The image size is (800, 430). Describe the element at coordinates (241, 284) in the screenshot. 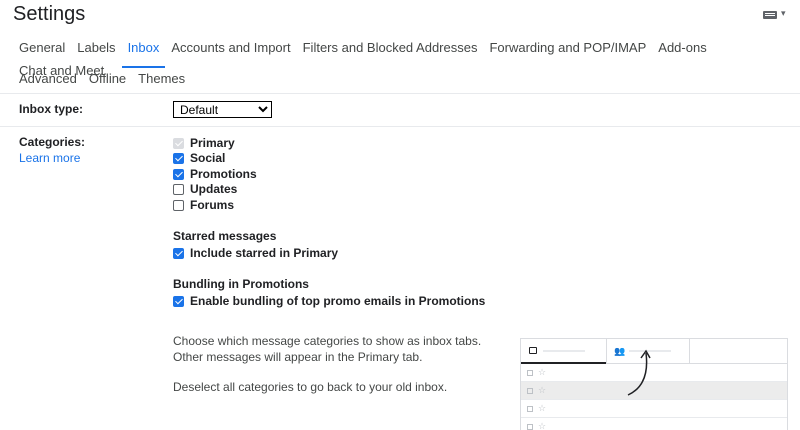

I see `bundling-title: Bundling in Promotions` at that location.